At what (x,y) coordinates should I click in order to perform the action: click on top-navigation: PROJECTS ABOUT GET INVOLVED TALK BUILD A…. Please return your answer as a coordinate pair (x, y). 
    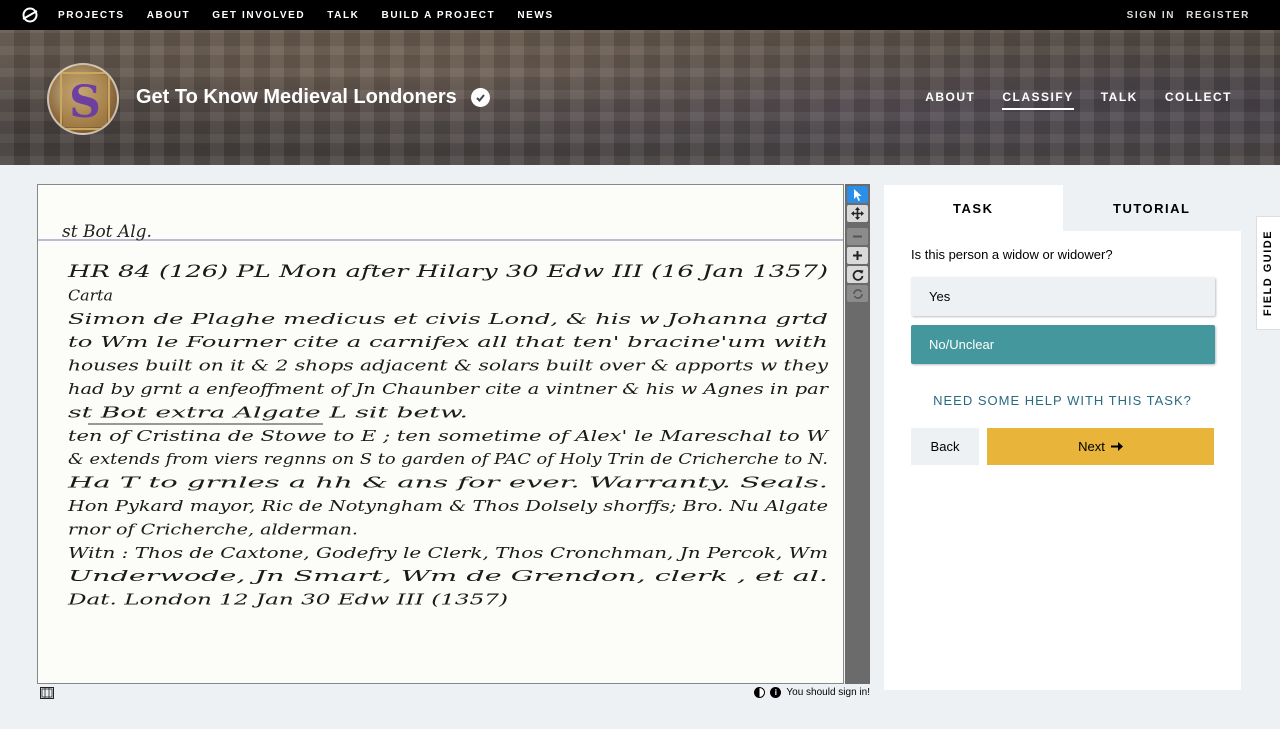
    Looking at the image, I should click on (640, 15).